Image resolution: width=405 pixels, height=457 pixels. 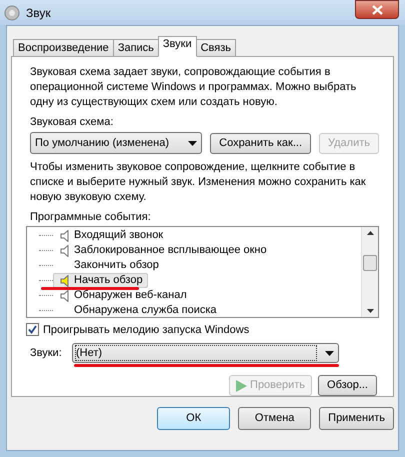 I want to click on startup-checkbox, so click(x=32, y=329).